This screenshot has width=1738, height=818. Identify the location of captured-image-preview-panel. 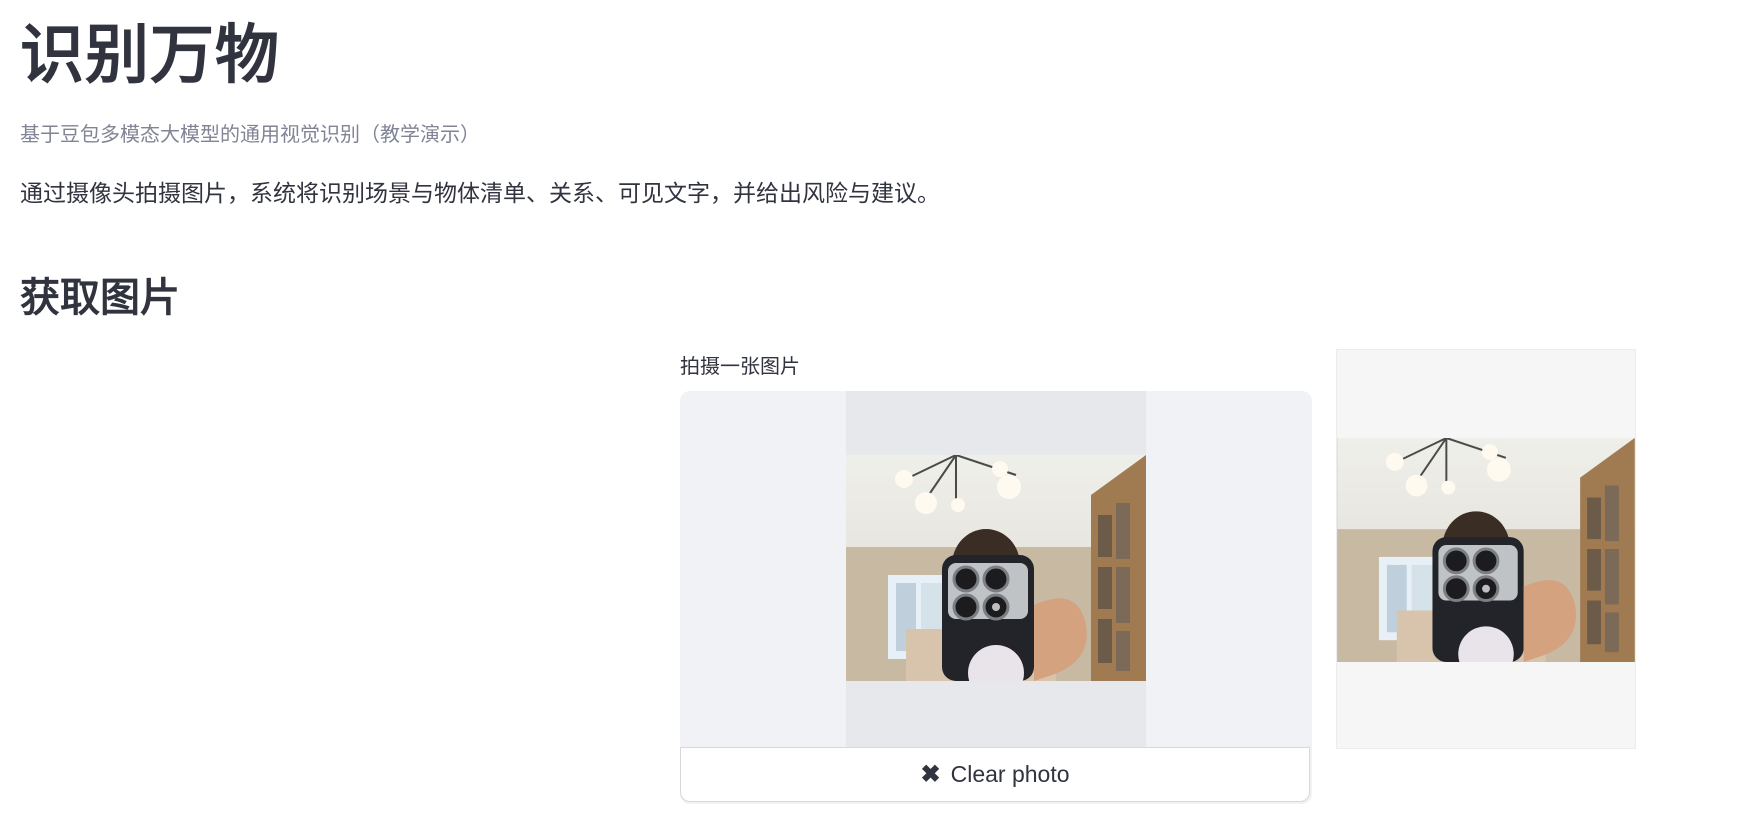
(1486, 549).